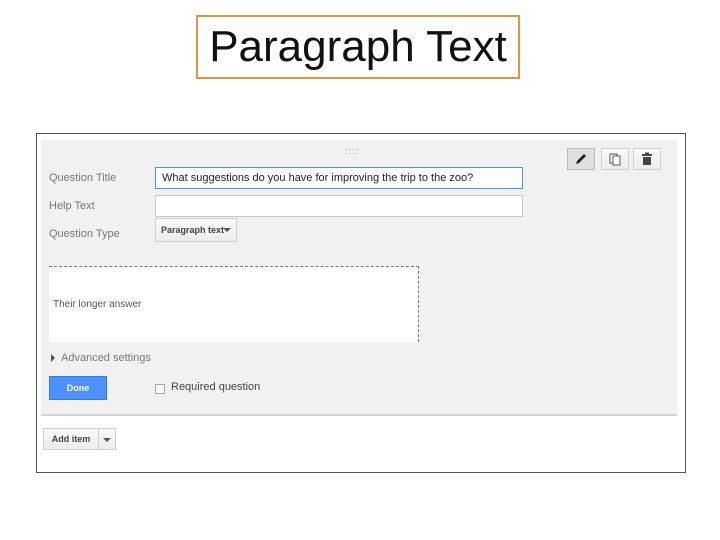 This screenshot has height=540, width=720. What do you see at coordinates (358, 47) in the screenshot?
I see `slide-title: Paragraph Text` at bounding box center [358, 47].